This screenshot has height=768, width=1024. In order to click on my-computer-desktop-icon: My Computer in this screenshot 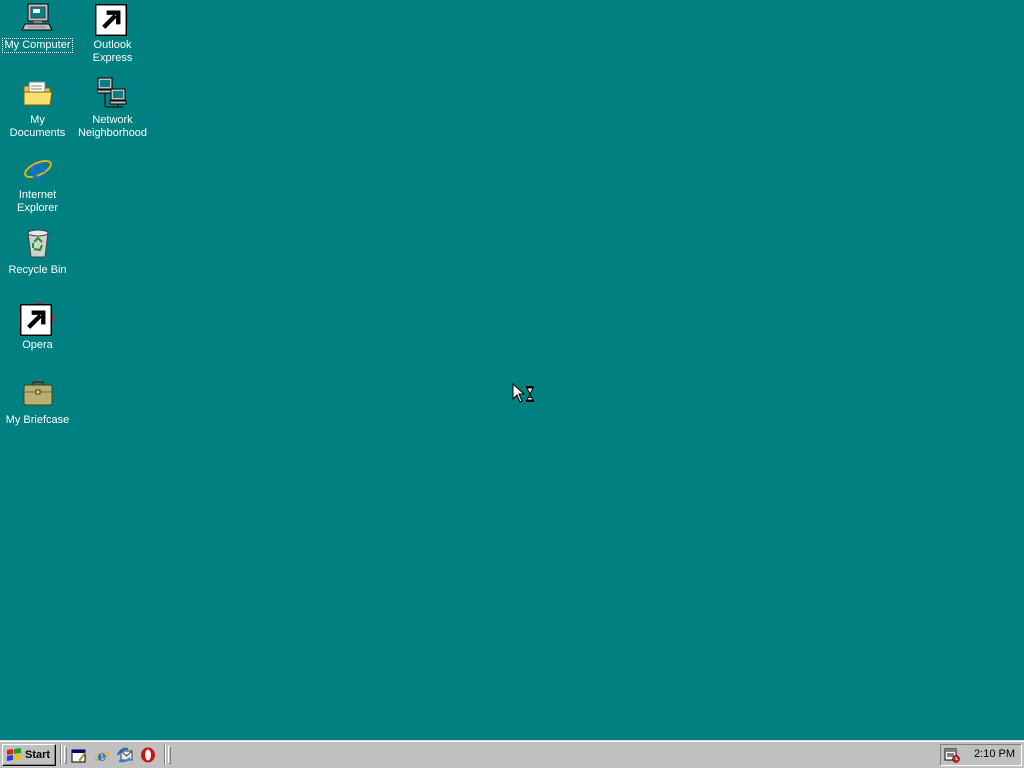, I will do `click(37, 27)`.